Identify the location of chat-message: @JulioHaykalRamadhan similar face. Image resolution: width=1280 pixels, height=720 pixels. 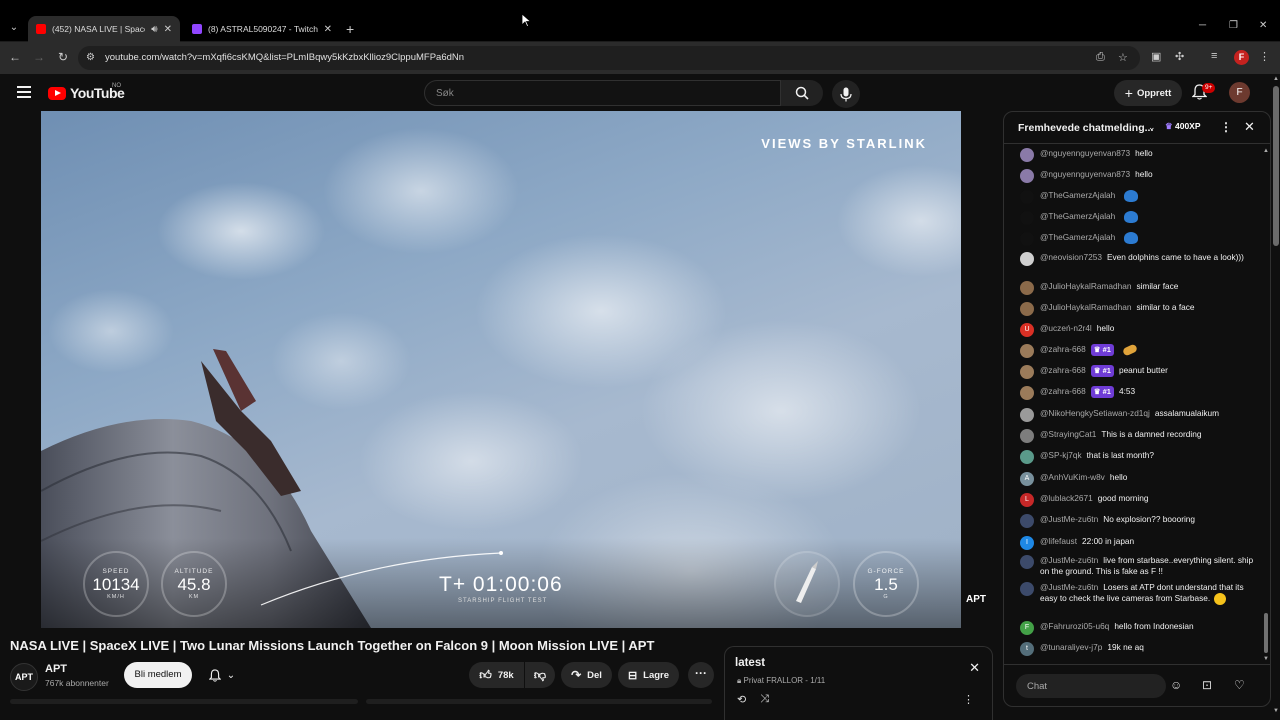
(1133, 288).